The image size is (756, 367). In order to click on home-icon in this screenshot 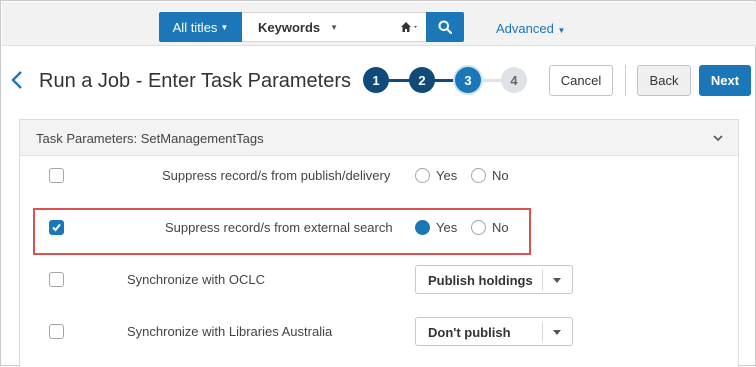, I will do `click(409, 27)`.